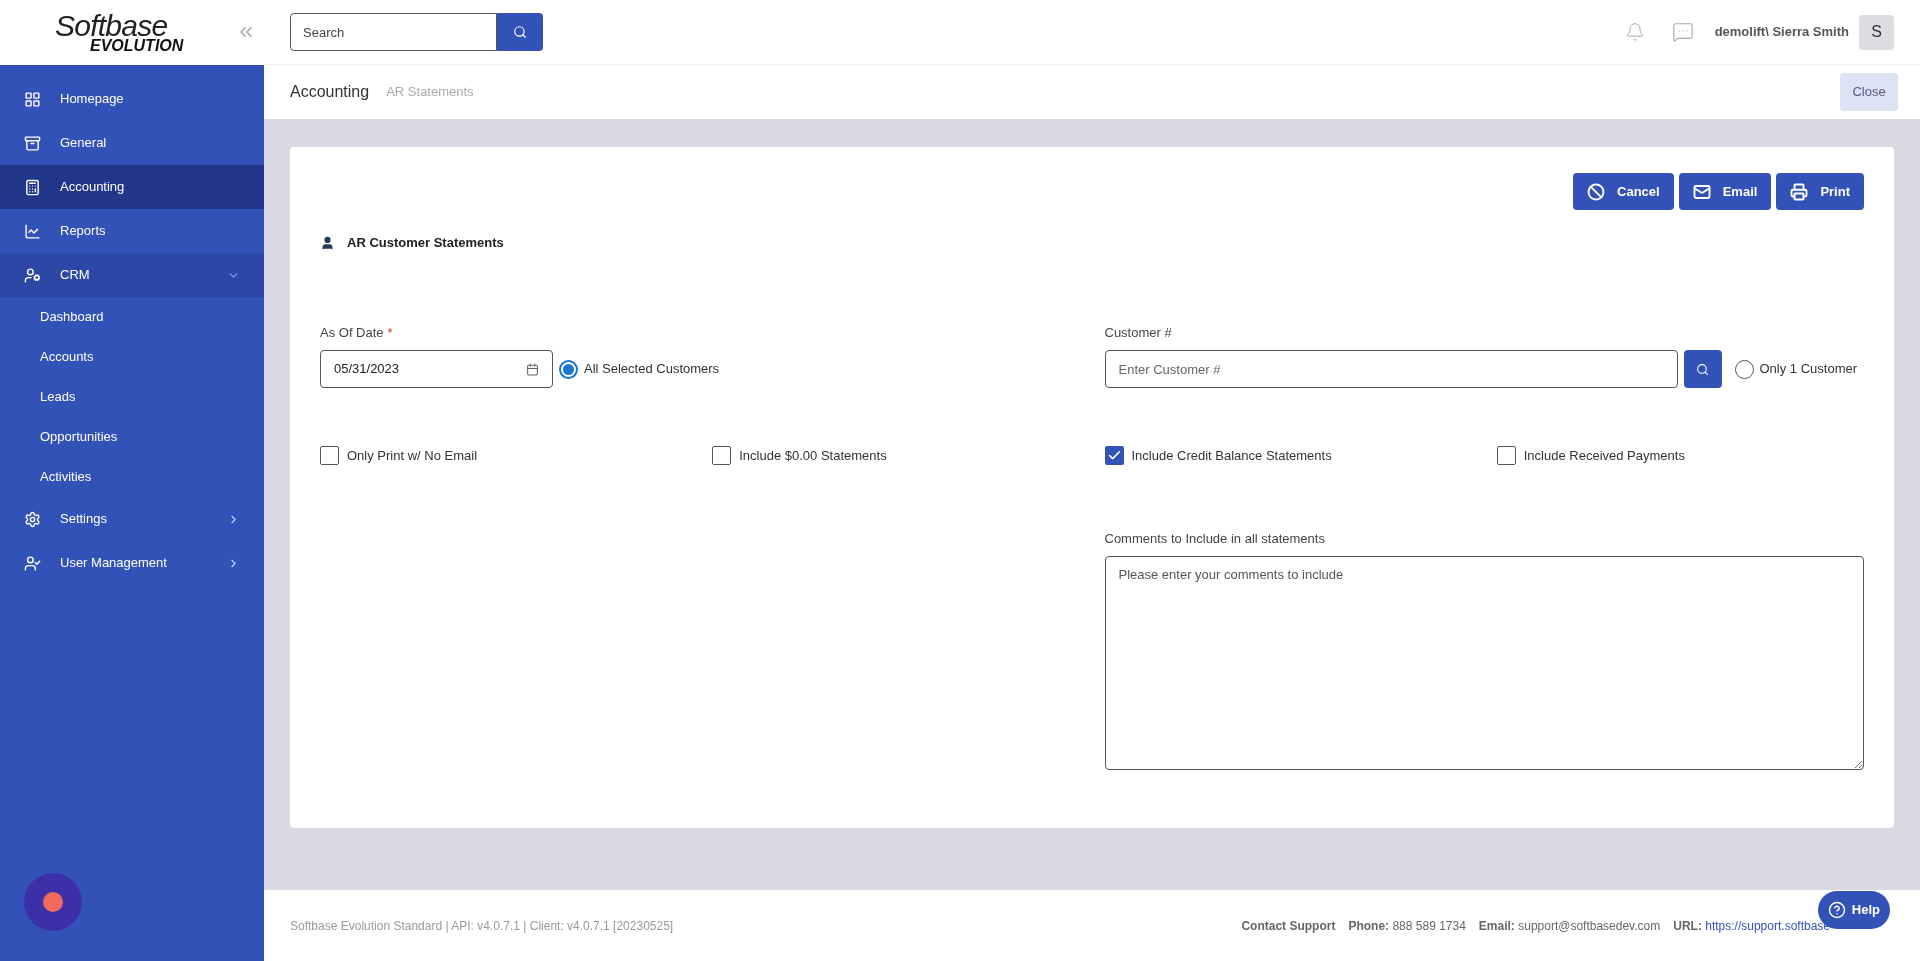 The width and height of the screenshot is (1920, 961). What do you see at coordinates (568, 369) in the screenshot?
I see `radio-button` at bounding box center [568, 369].